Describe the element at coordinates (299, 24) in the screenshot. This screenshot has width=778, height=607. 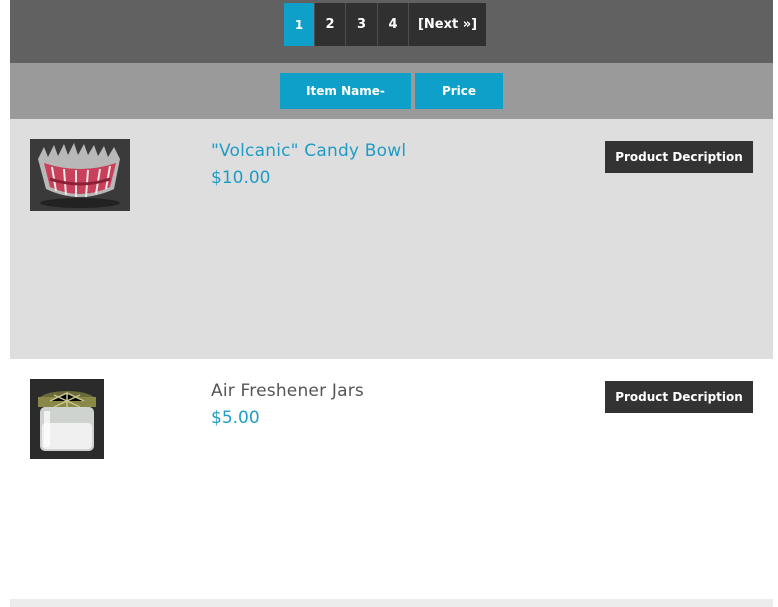
I see `page-1-button: 1` at that location.